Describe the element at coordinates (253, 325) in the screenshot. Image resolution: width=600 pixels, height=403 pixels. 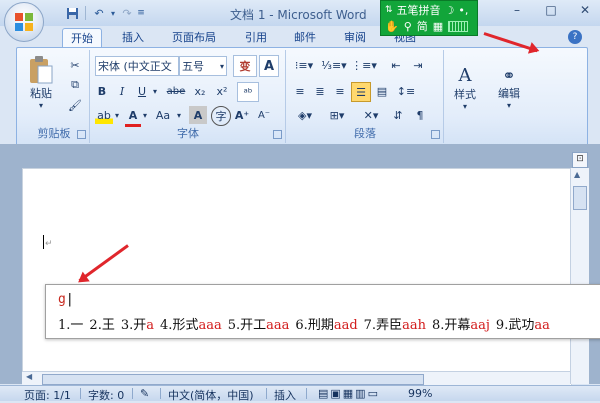
I see `candidate-text: 开工` at that location.